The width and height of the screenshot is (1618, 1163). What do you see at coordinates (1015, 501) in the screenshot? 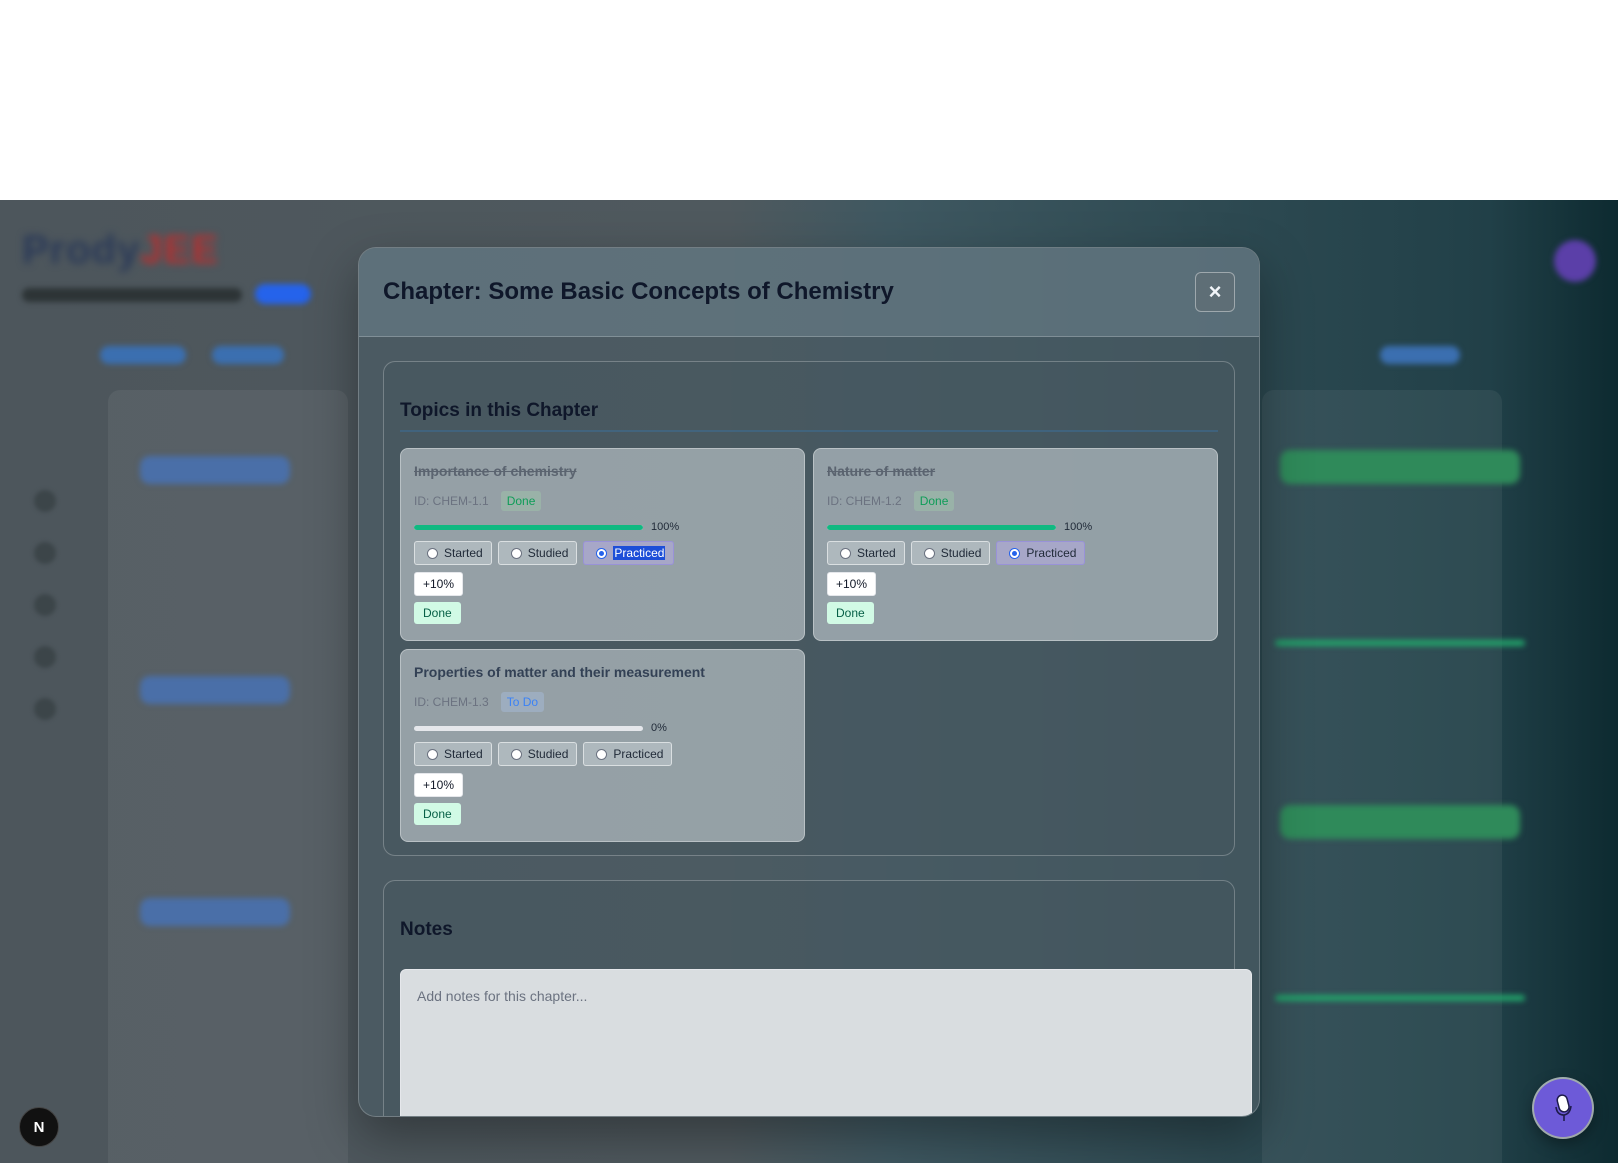
I see `topic-meta: ID: CHEM-1.2 Done` at bounding box center [1015, 501].